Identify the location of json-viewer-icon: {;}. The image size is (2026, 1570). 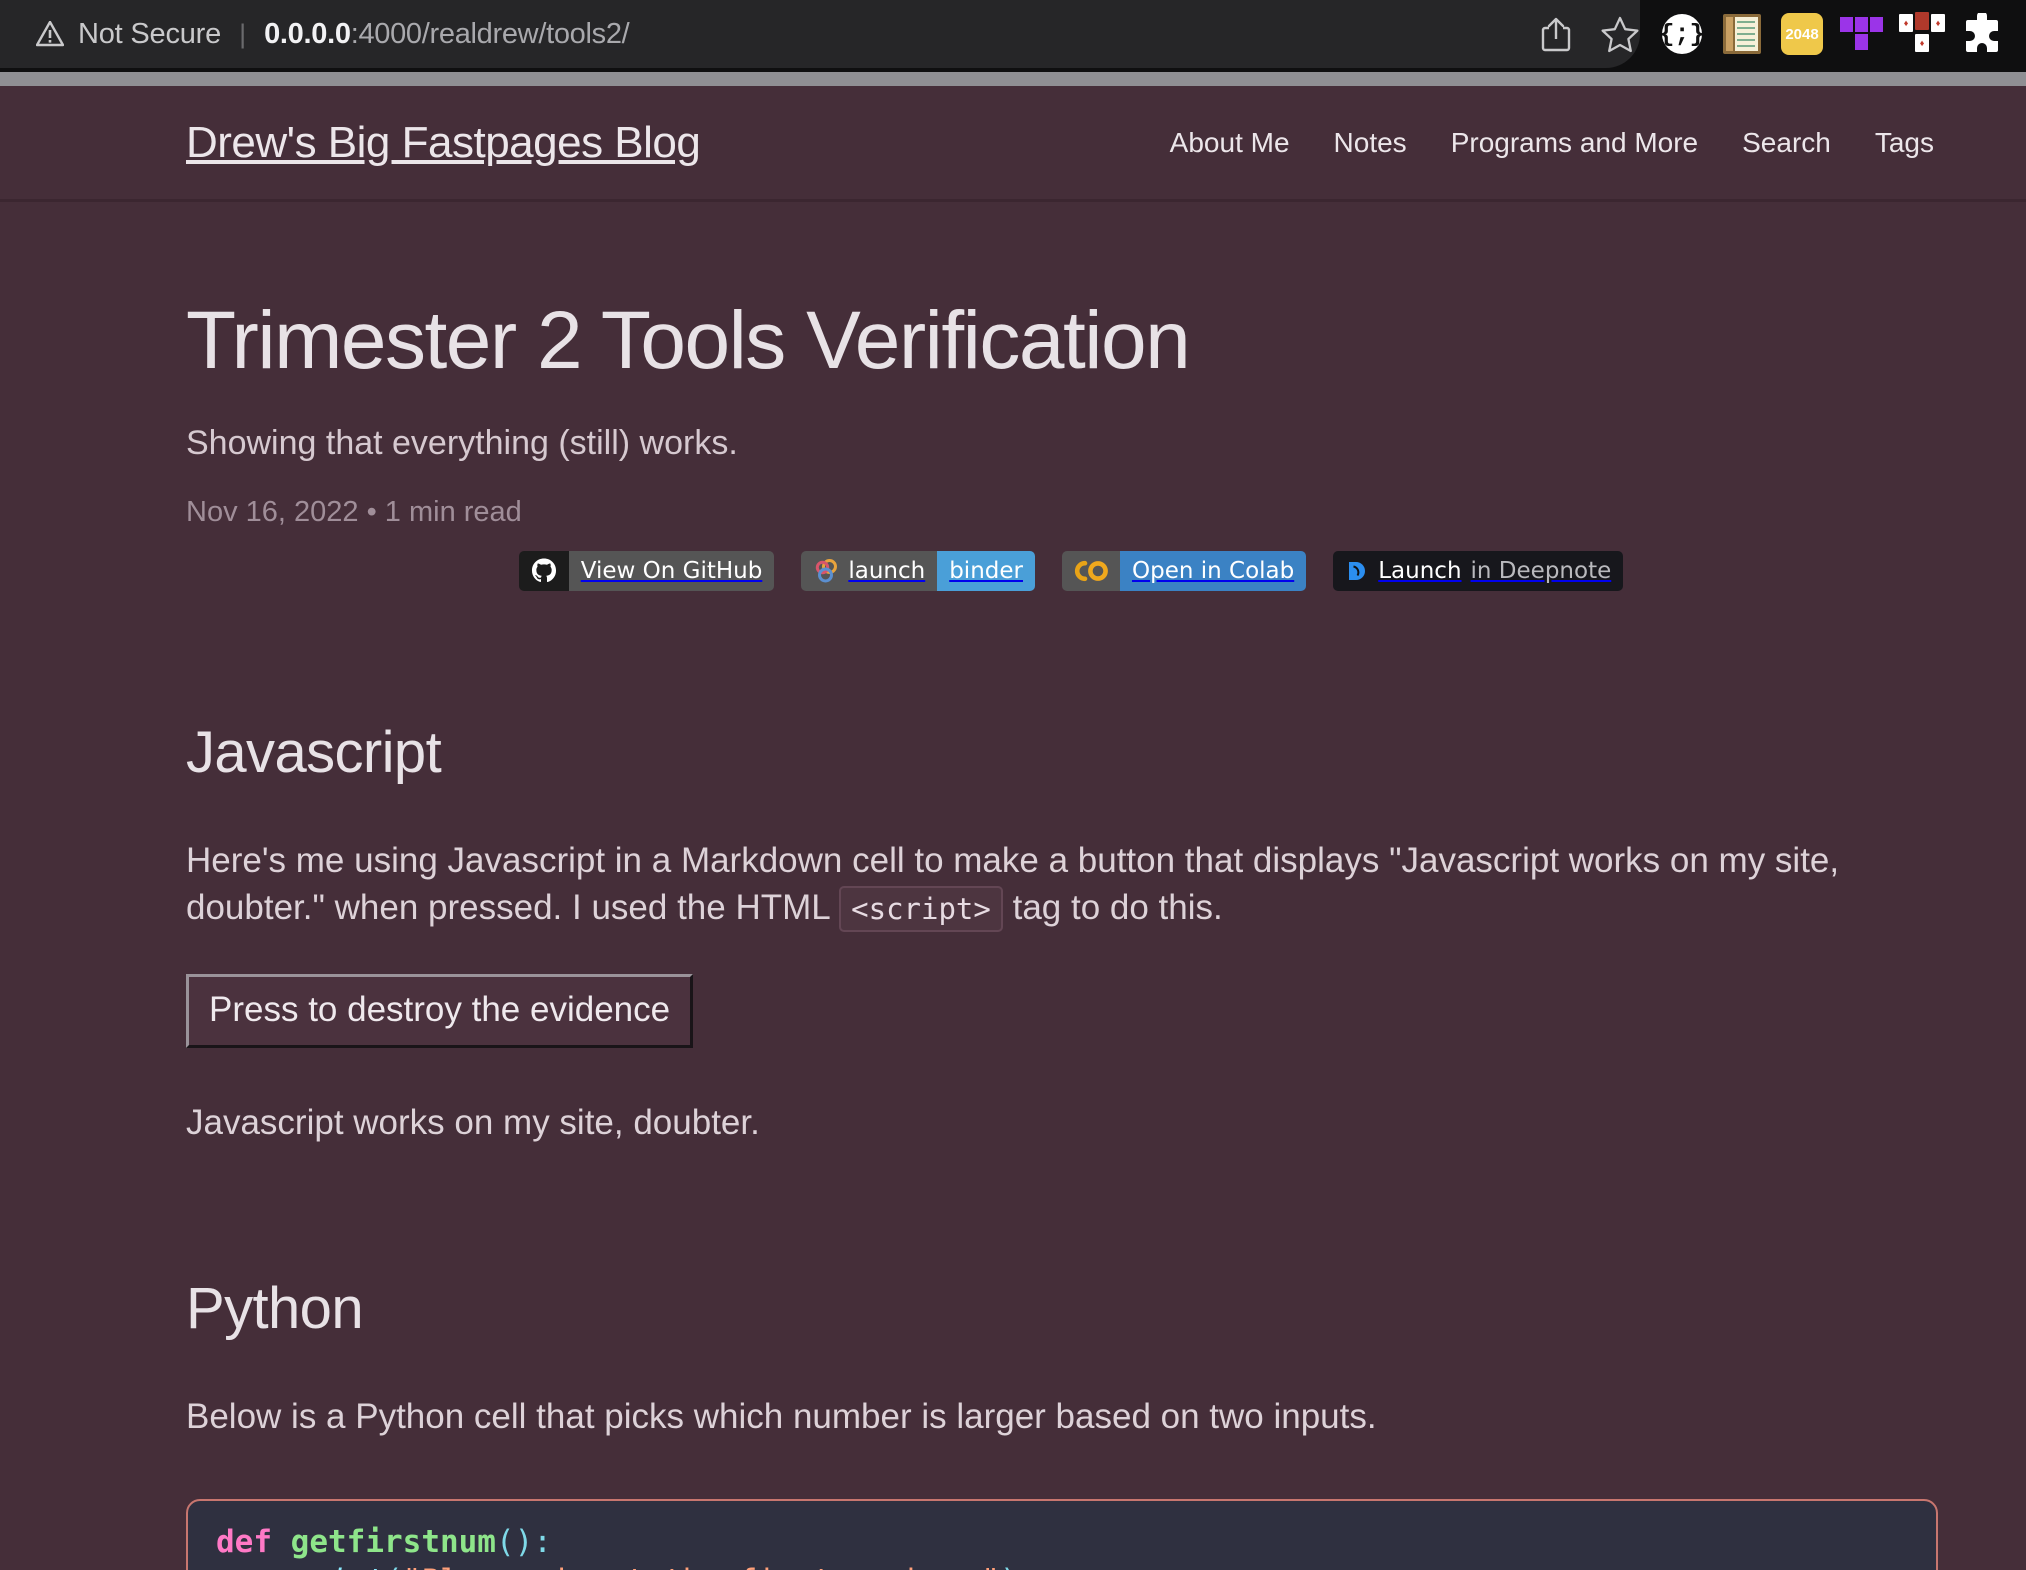
(1682, 34).